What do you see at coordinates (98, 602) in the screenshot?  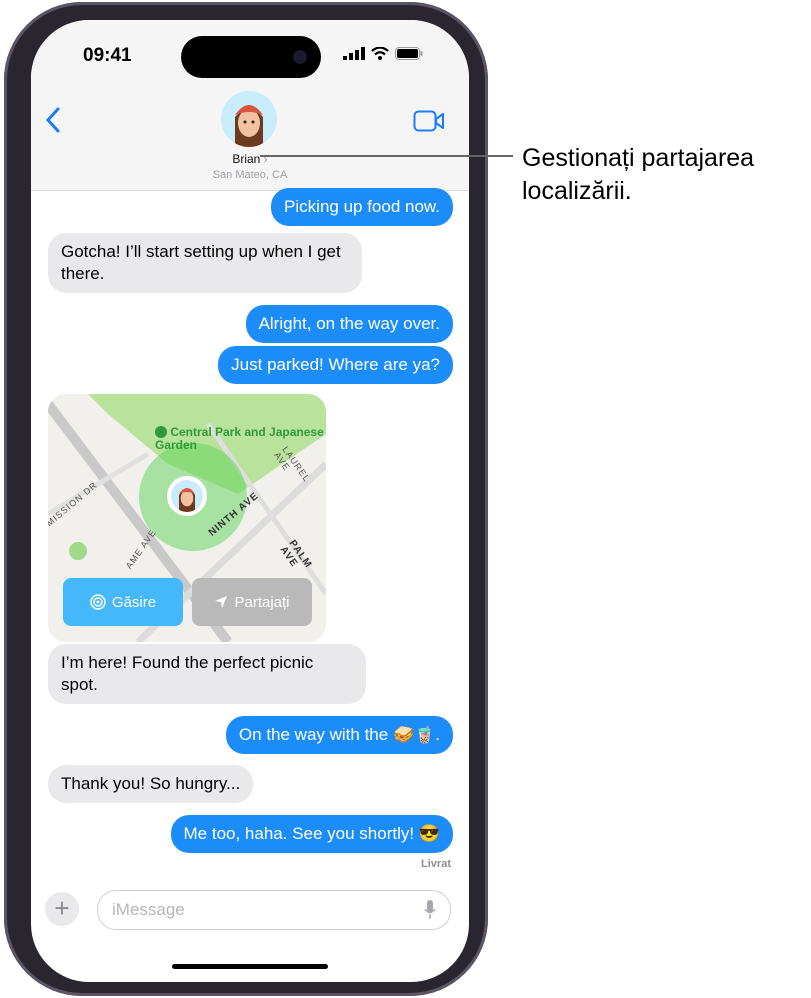 I see `radar-icon` at bounding box center [98, 602].